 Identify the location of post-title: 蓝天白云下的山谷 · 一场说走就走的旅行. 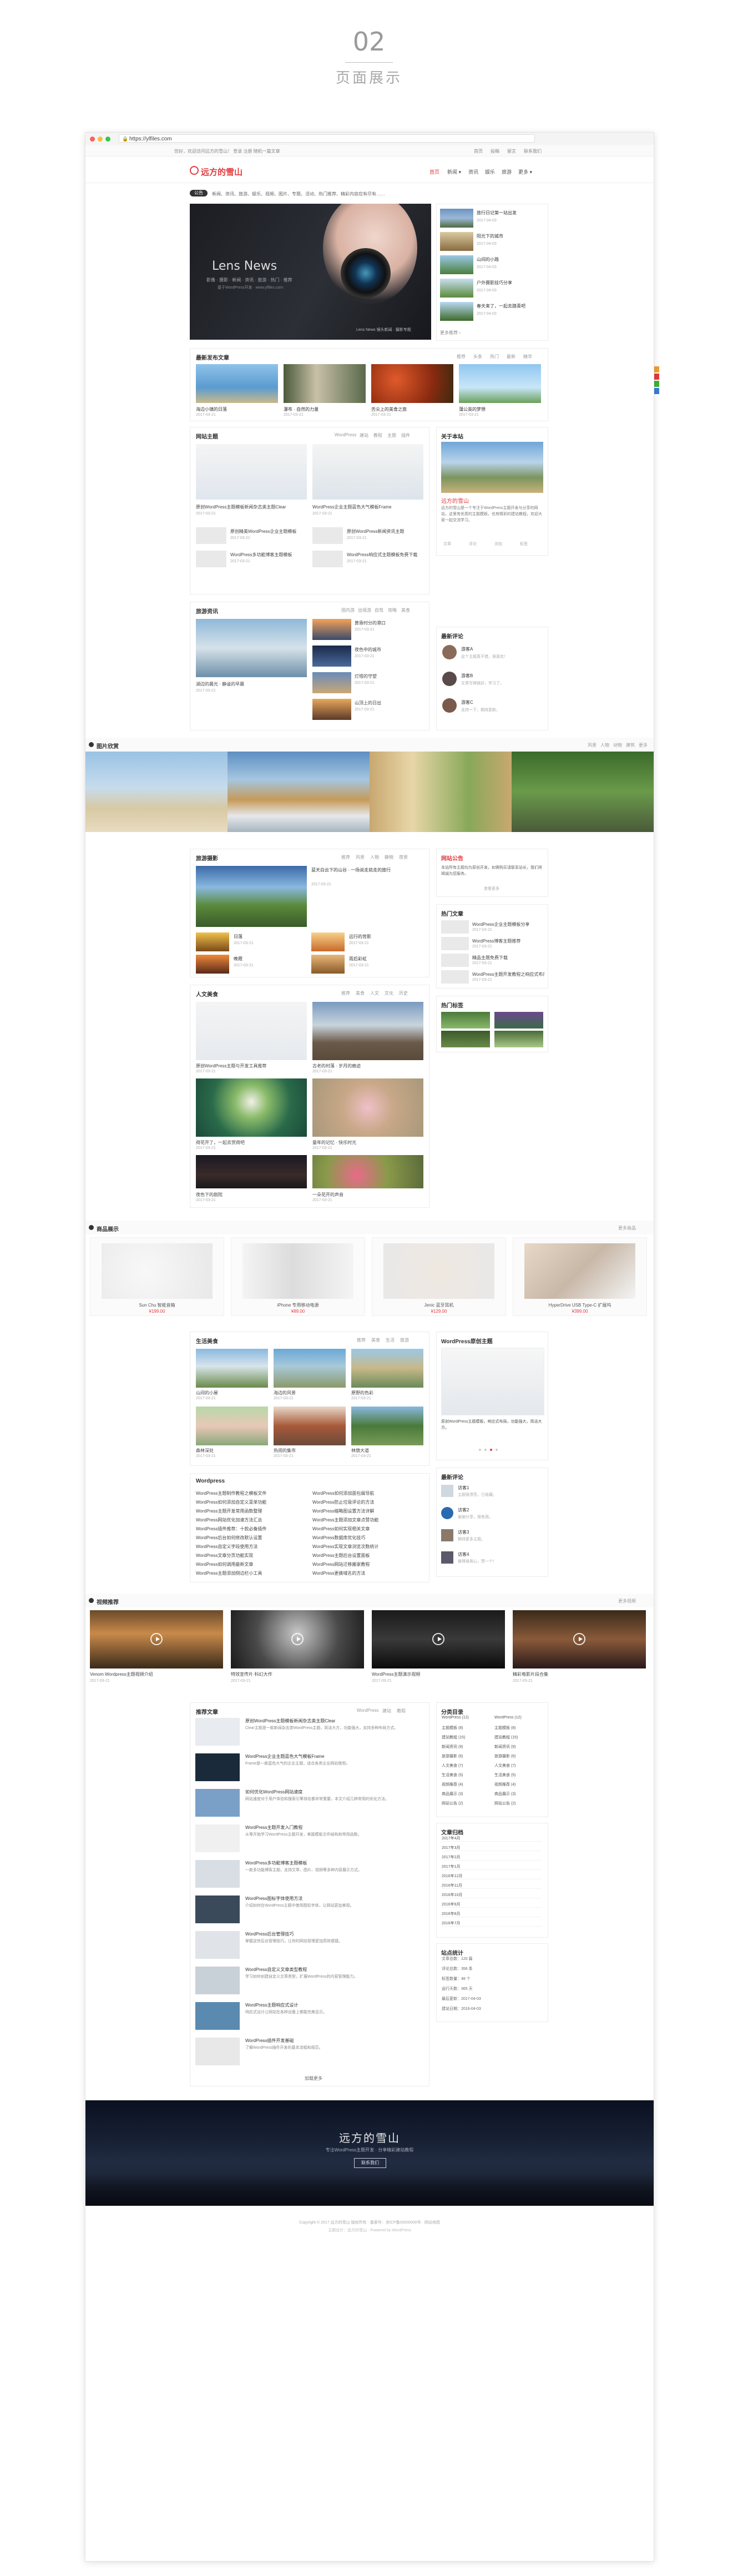
(368, 870).